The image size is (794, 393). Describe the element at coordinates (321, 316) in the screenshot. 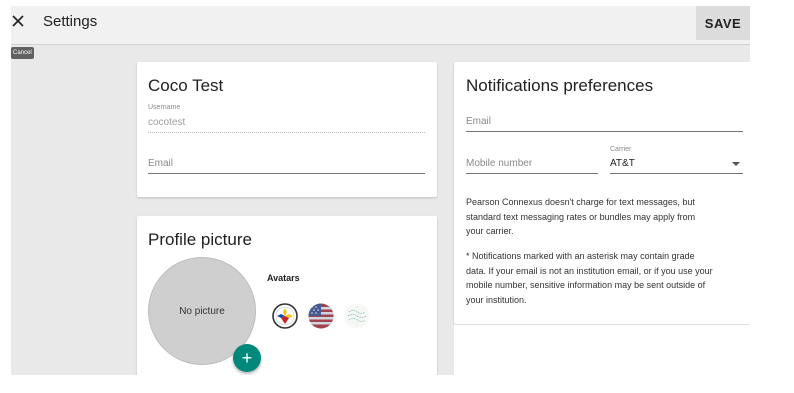

I see `flag-avatar-icon` at that location.